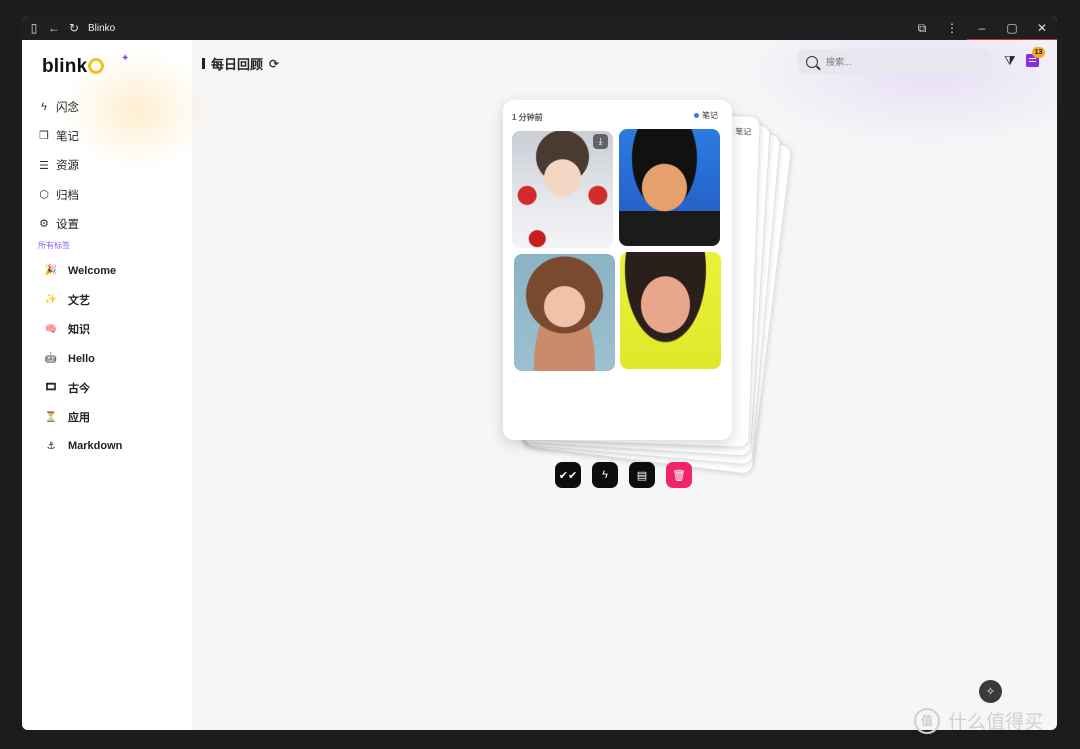  What do you see at coordinates (96, 66) in the screenshot?
I see `logo-o-icon` at bounding box center [96, 66].